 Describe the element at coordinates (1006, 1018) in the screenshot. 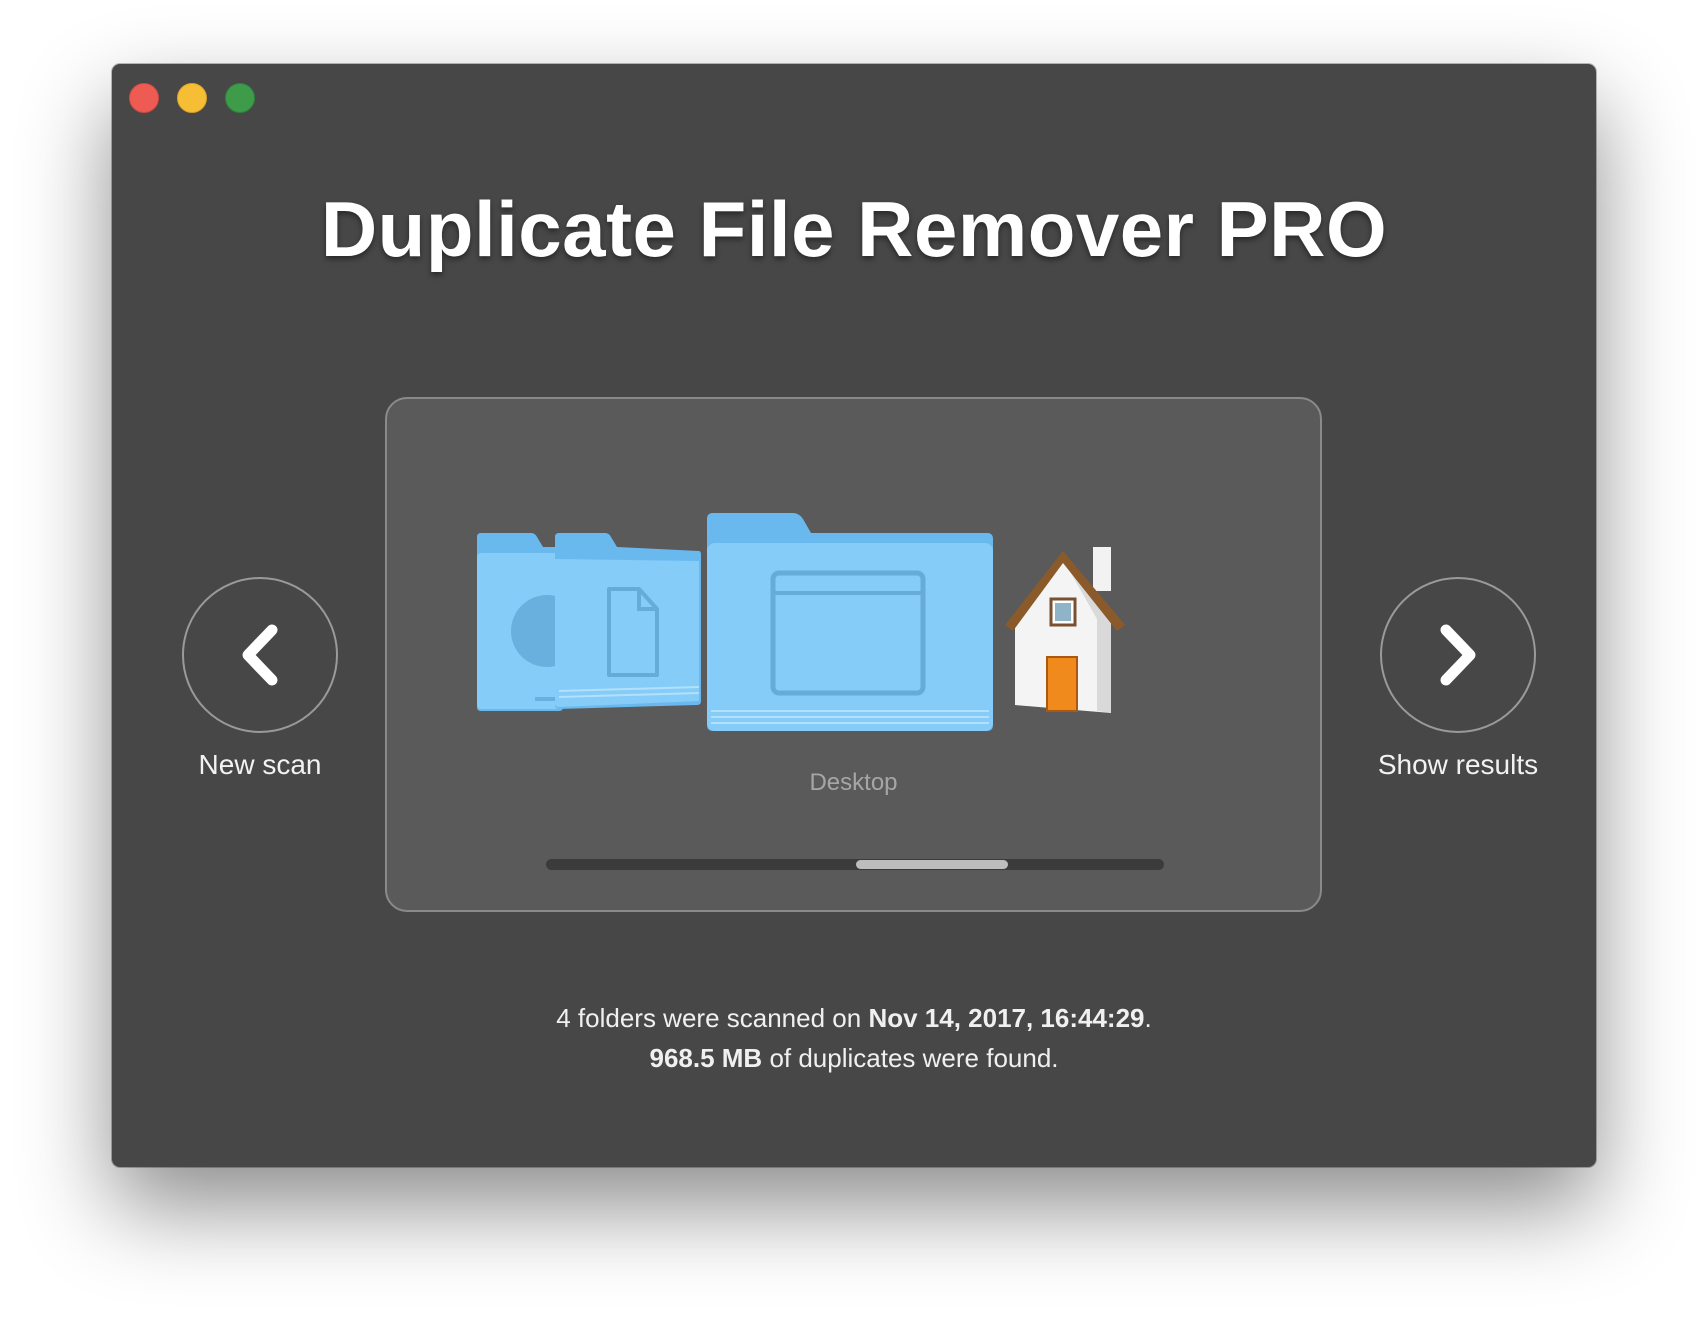

I see `scan-date: Nov 14, 2017, 16:44:29` at that location.